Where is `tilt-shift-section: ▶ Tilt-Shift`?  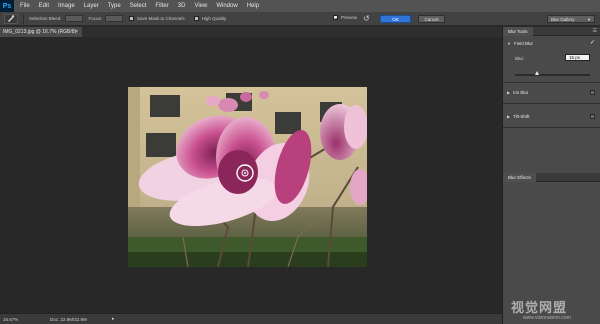 tilt-shift-section: ▶ Tilt-Shift is located at coordinates (551, 116).